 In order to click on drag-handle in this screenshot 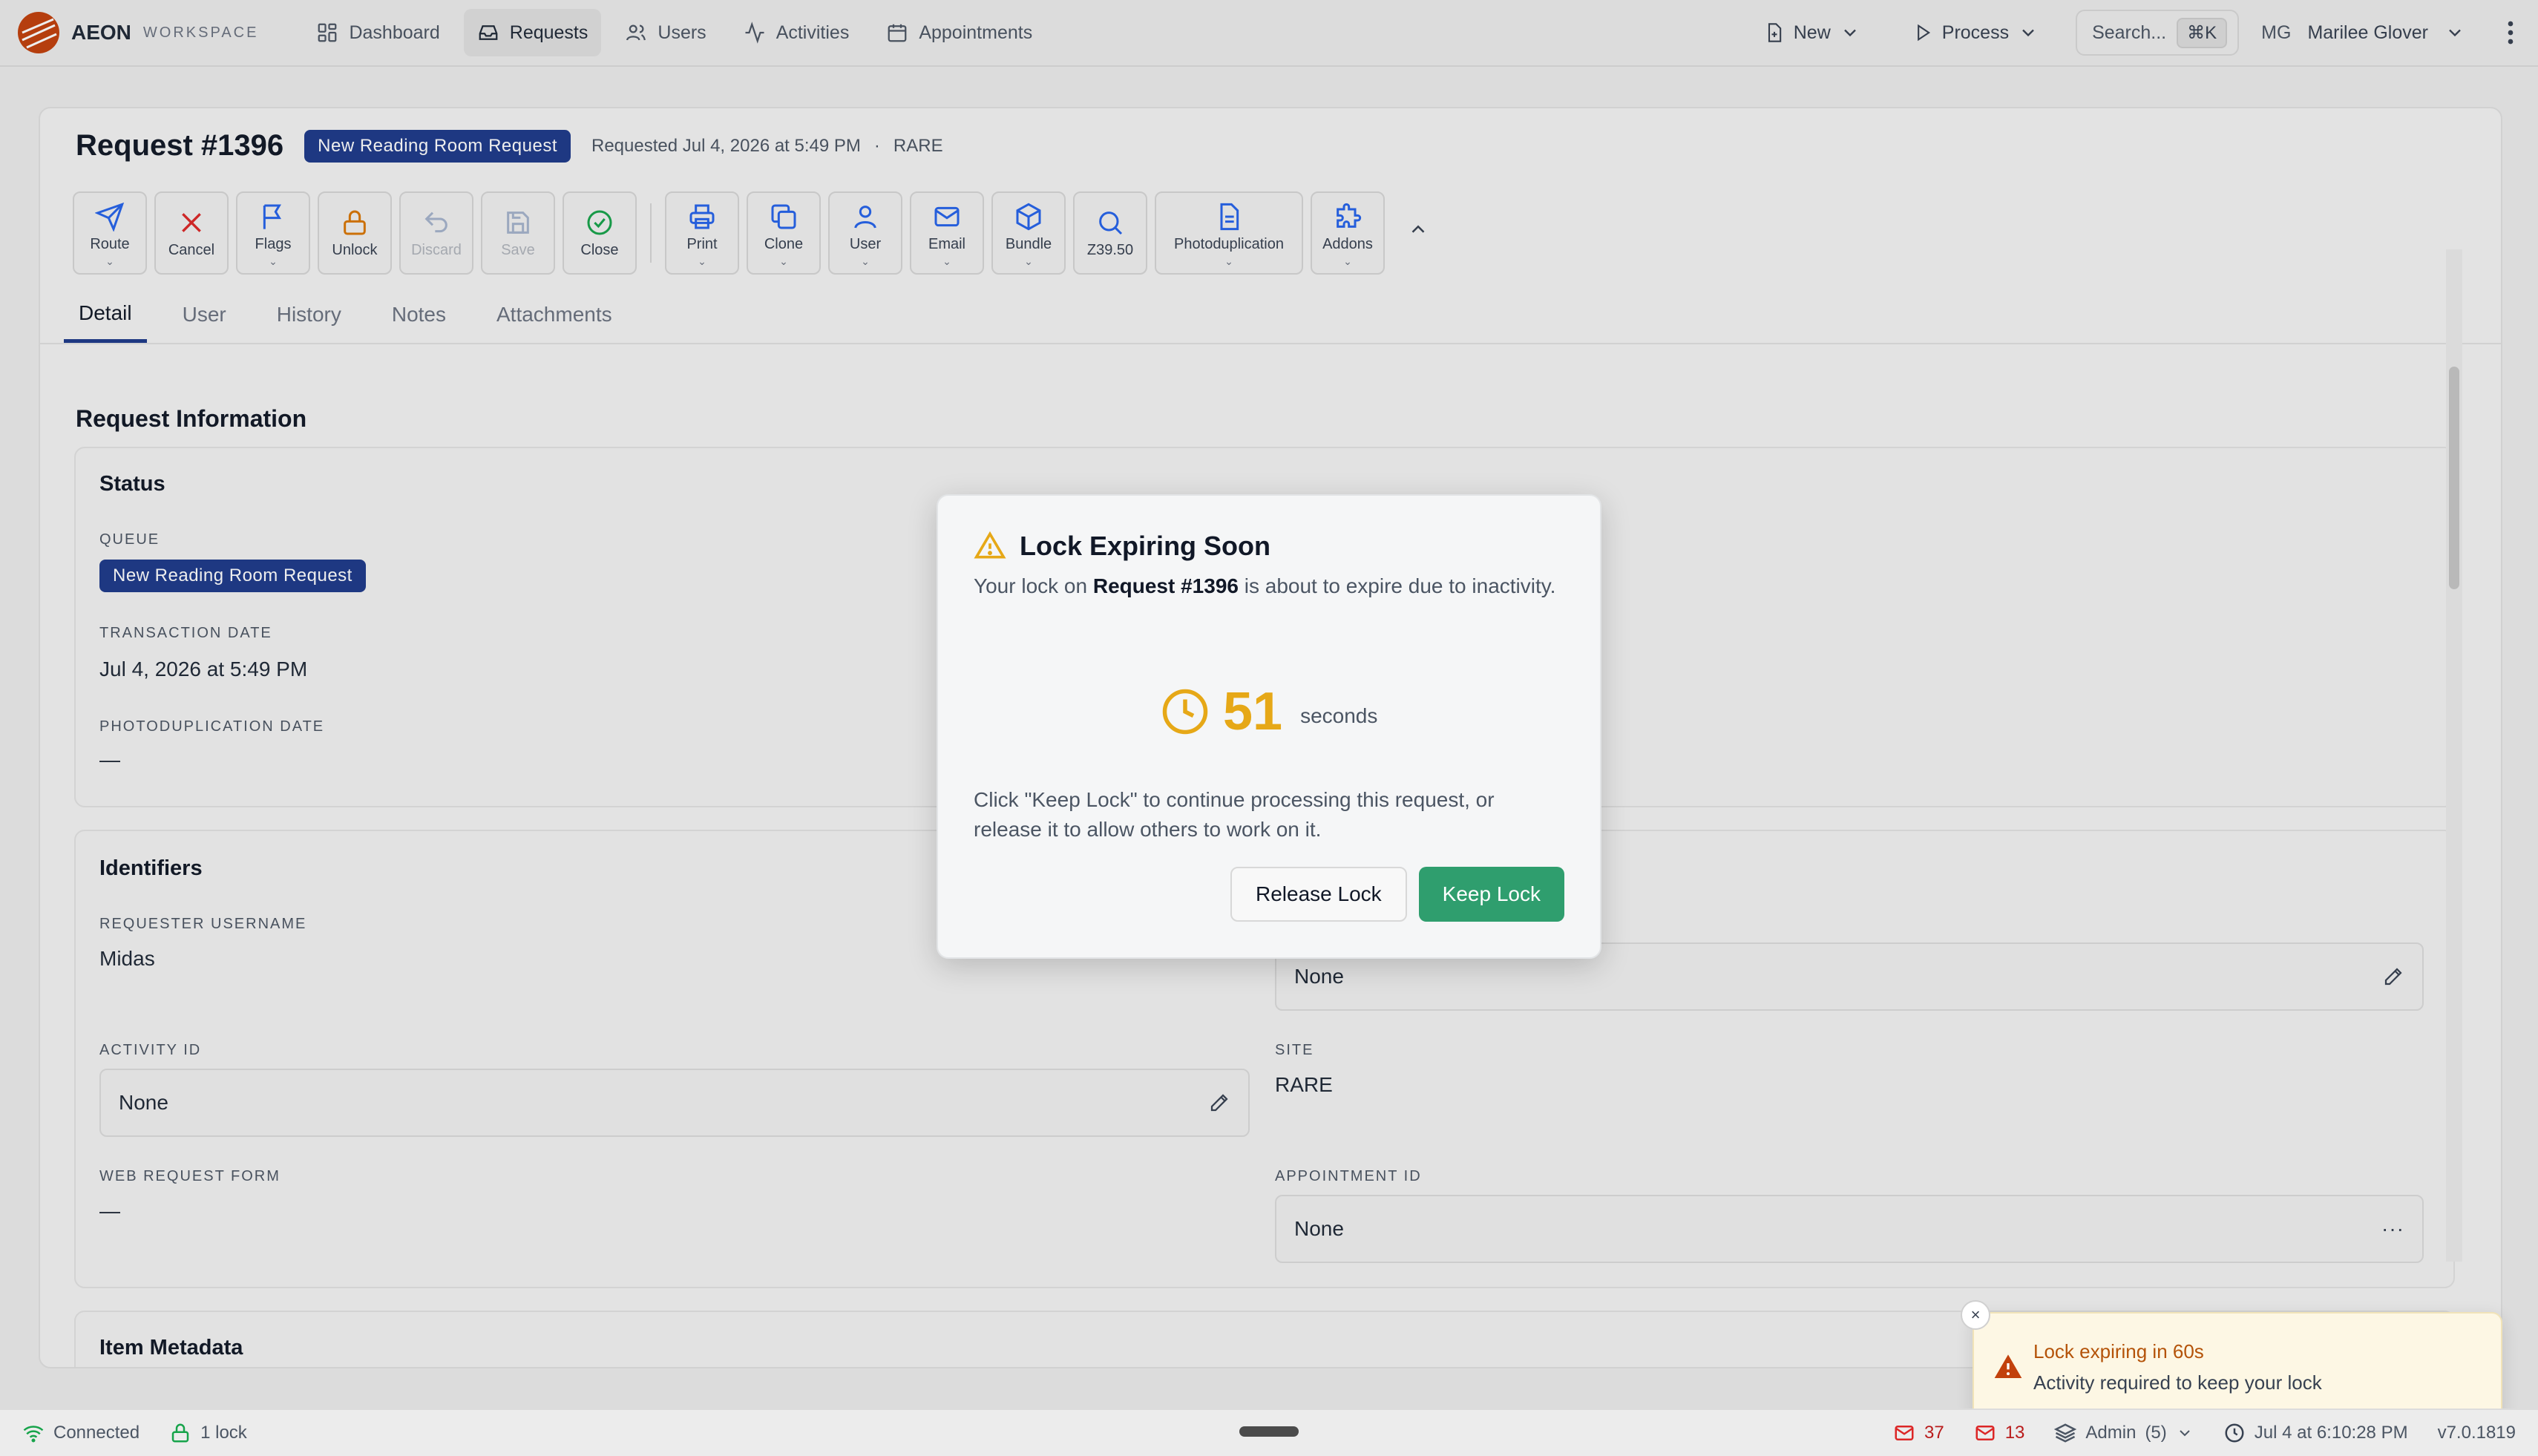, I will do `click(1269, 1432)`.